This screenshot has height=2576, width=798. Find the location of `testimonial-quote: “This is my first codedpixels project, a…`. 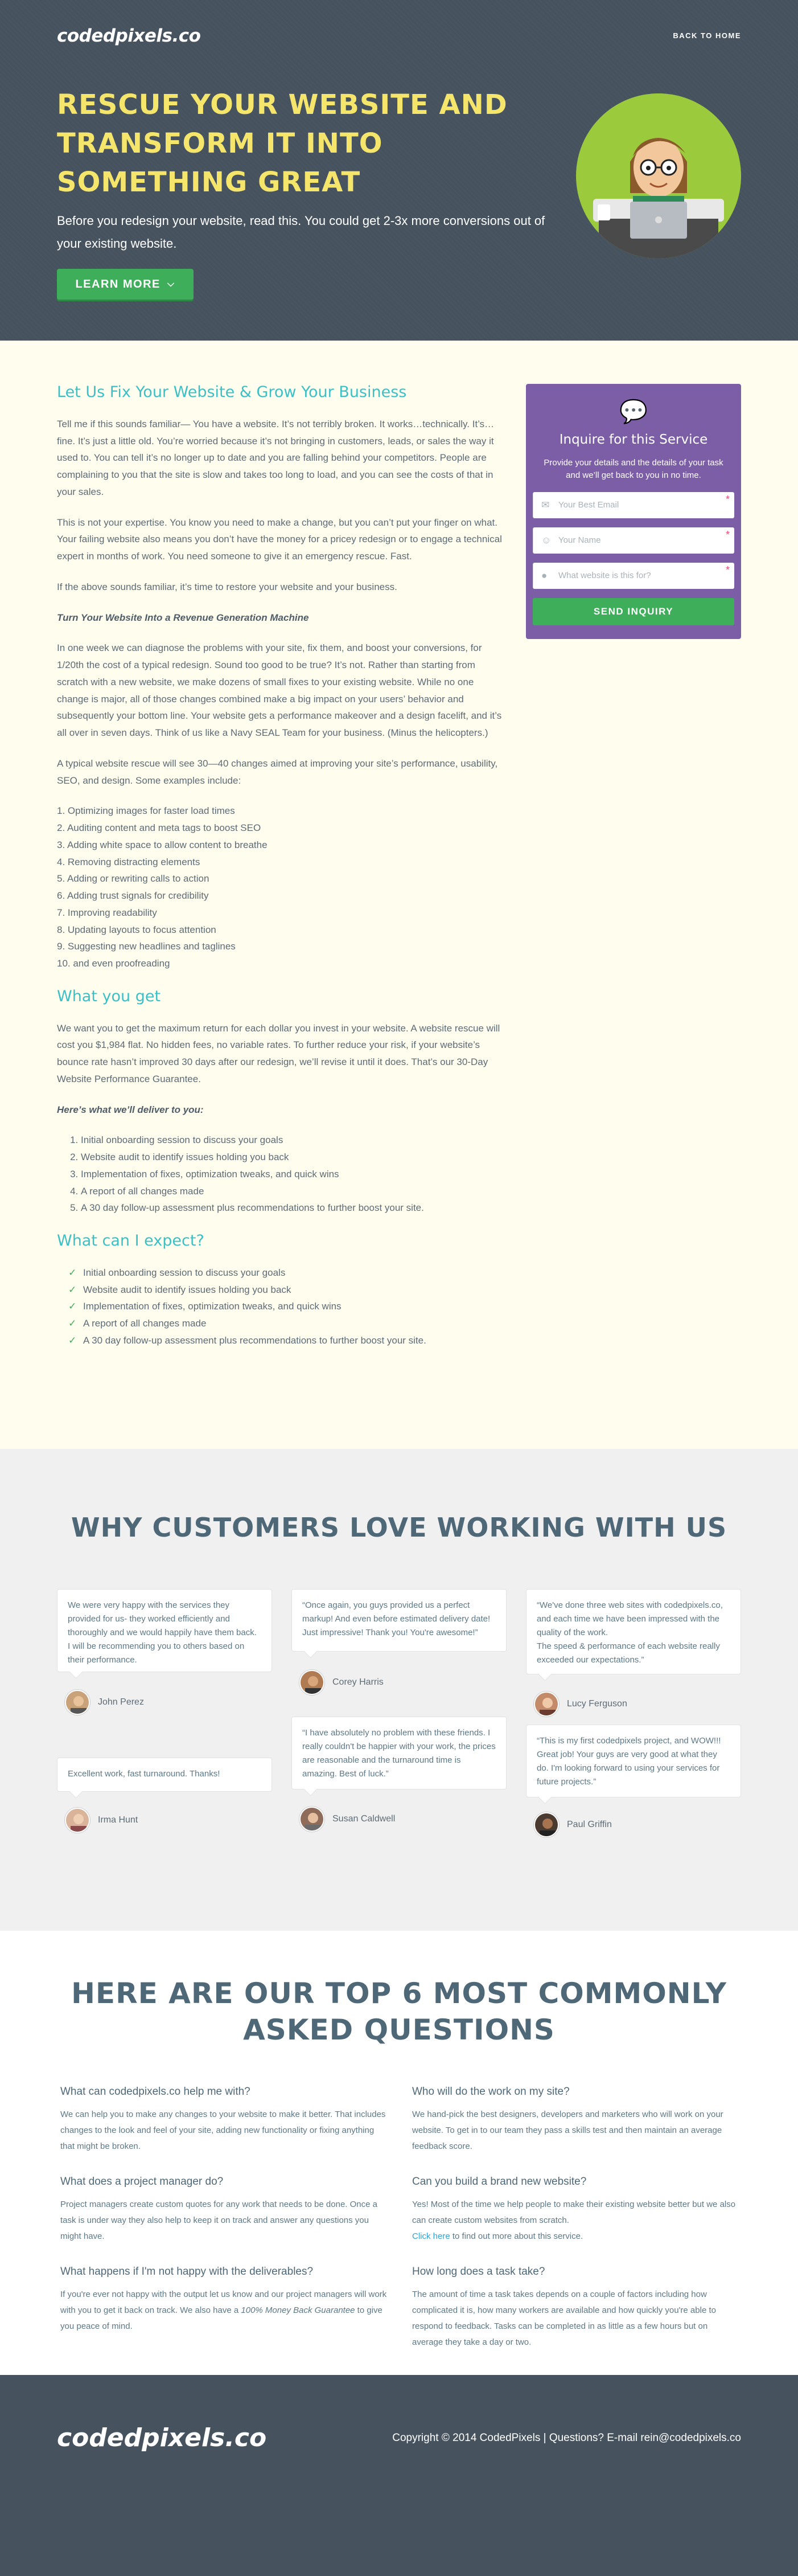

testimonial-quote: “This is my first codedpixels project, a… is located at coordinates (629, 1761).